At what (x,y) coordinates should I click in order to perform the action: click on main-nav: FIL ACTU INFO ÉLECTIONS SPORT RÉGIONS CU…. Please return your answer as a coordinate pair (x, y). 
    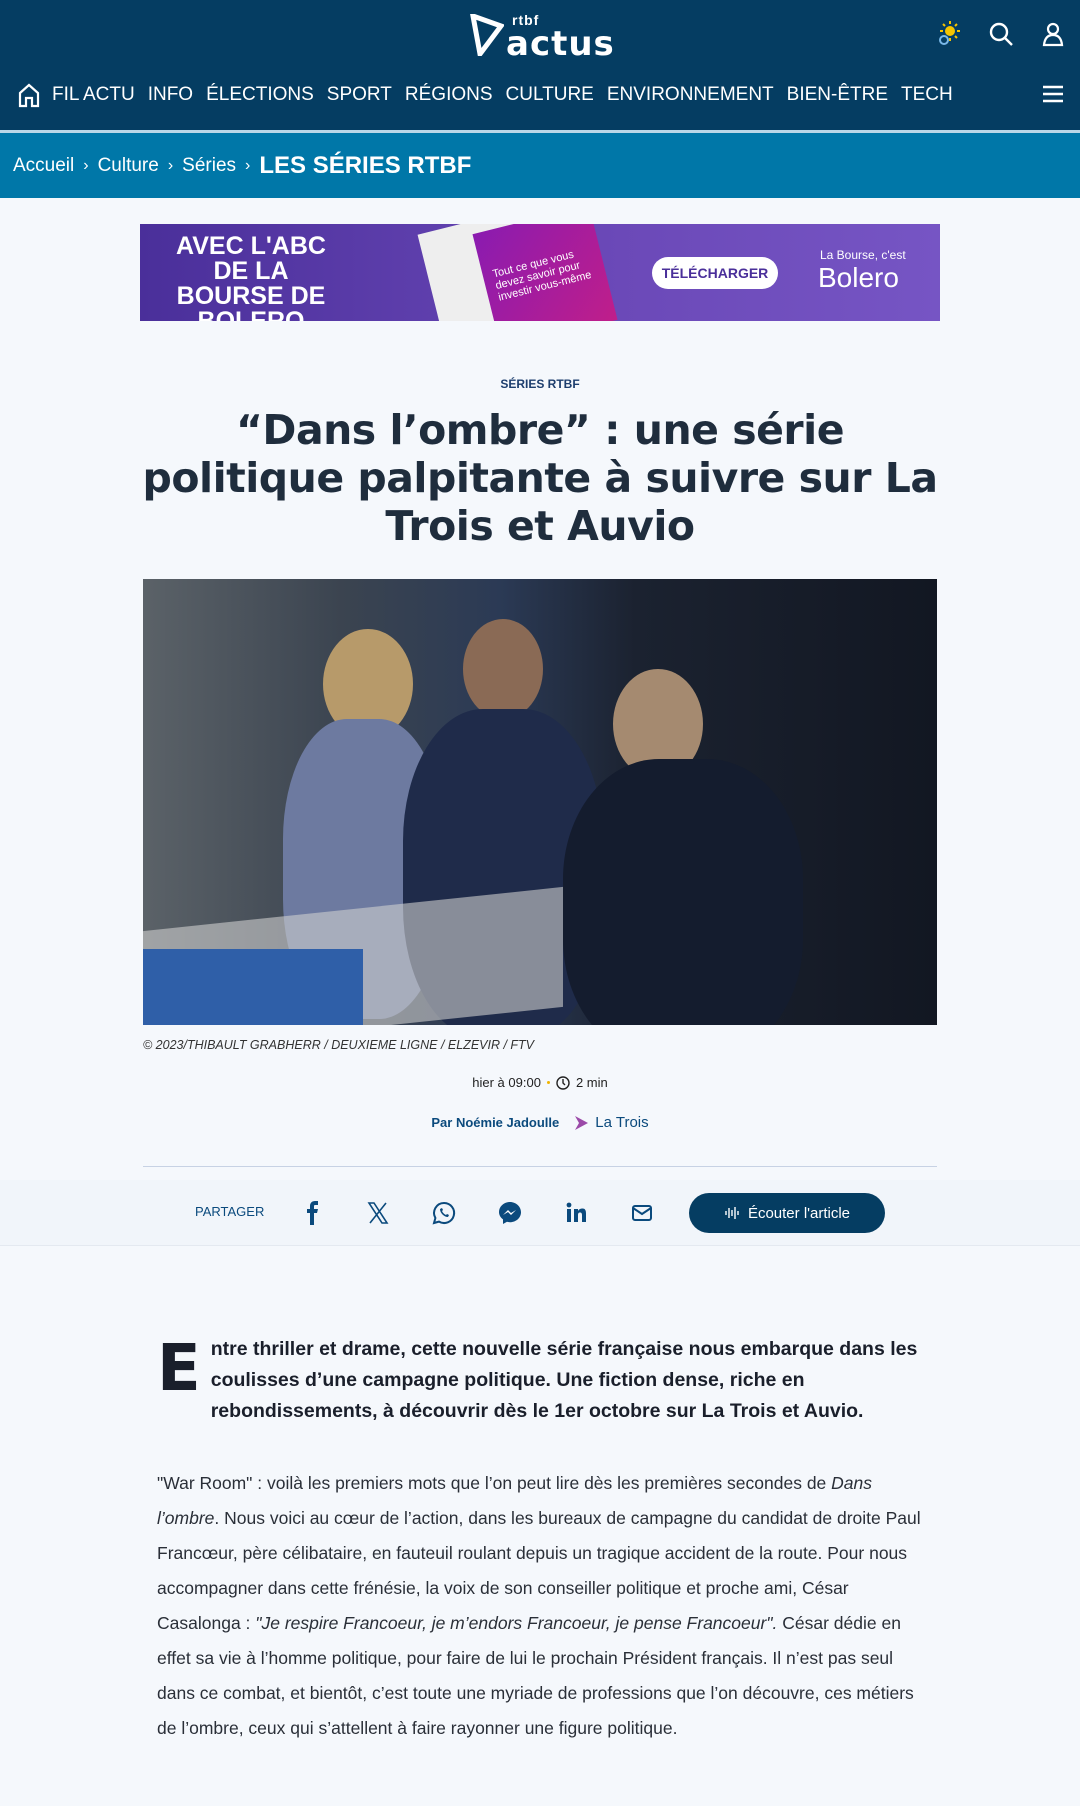
    Looking at the image, I should click on (483, 95).